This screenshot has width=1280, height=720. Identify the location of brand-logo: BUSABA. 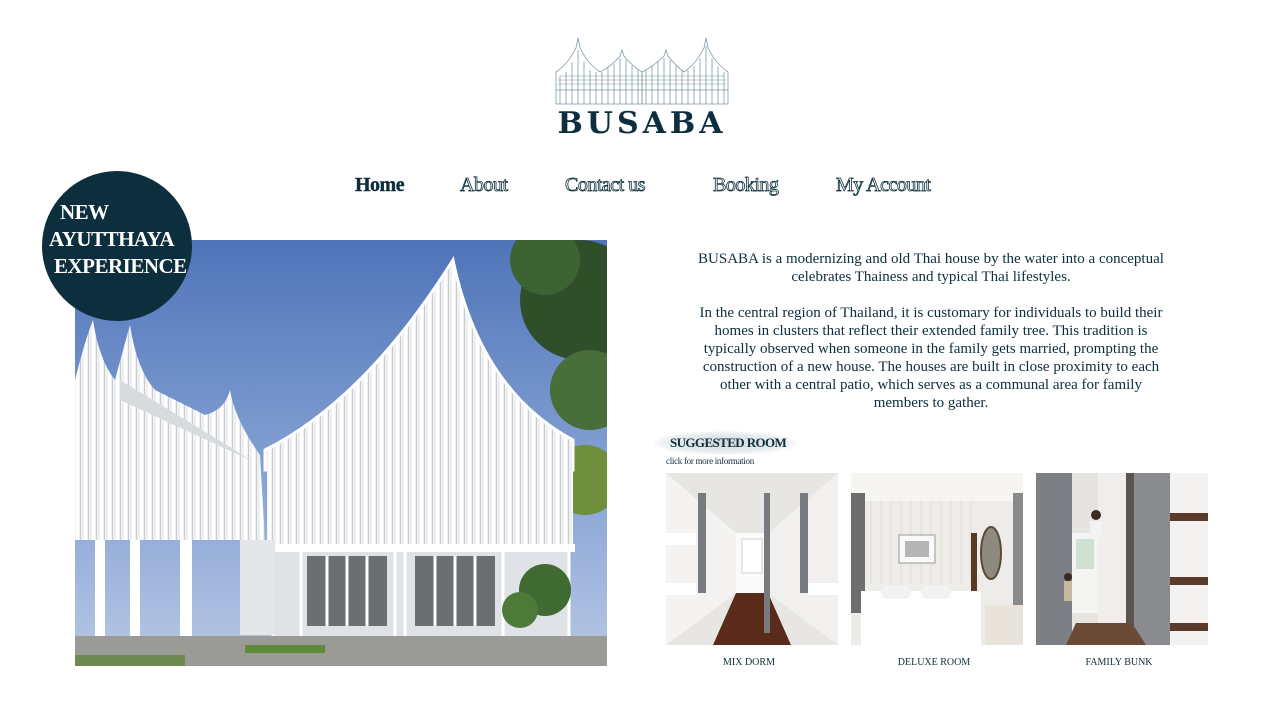
(642, 88).